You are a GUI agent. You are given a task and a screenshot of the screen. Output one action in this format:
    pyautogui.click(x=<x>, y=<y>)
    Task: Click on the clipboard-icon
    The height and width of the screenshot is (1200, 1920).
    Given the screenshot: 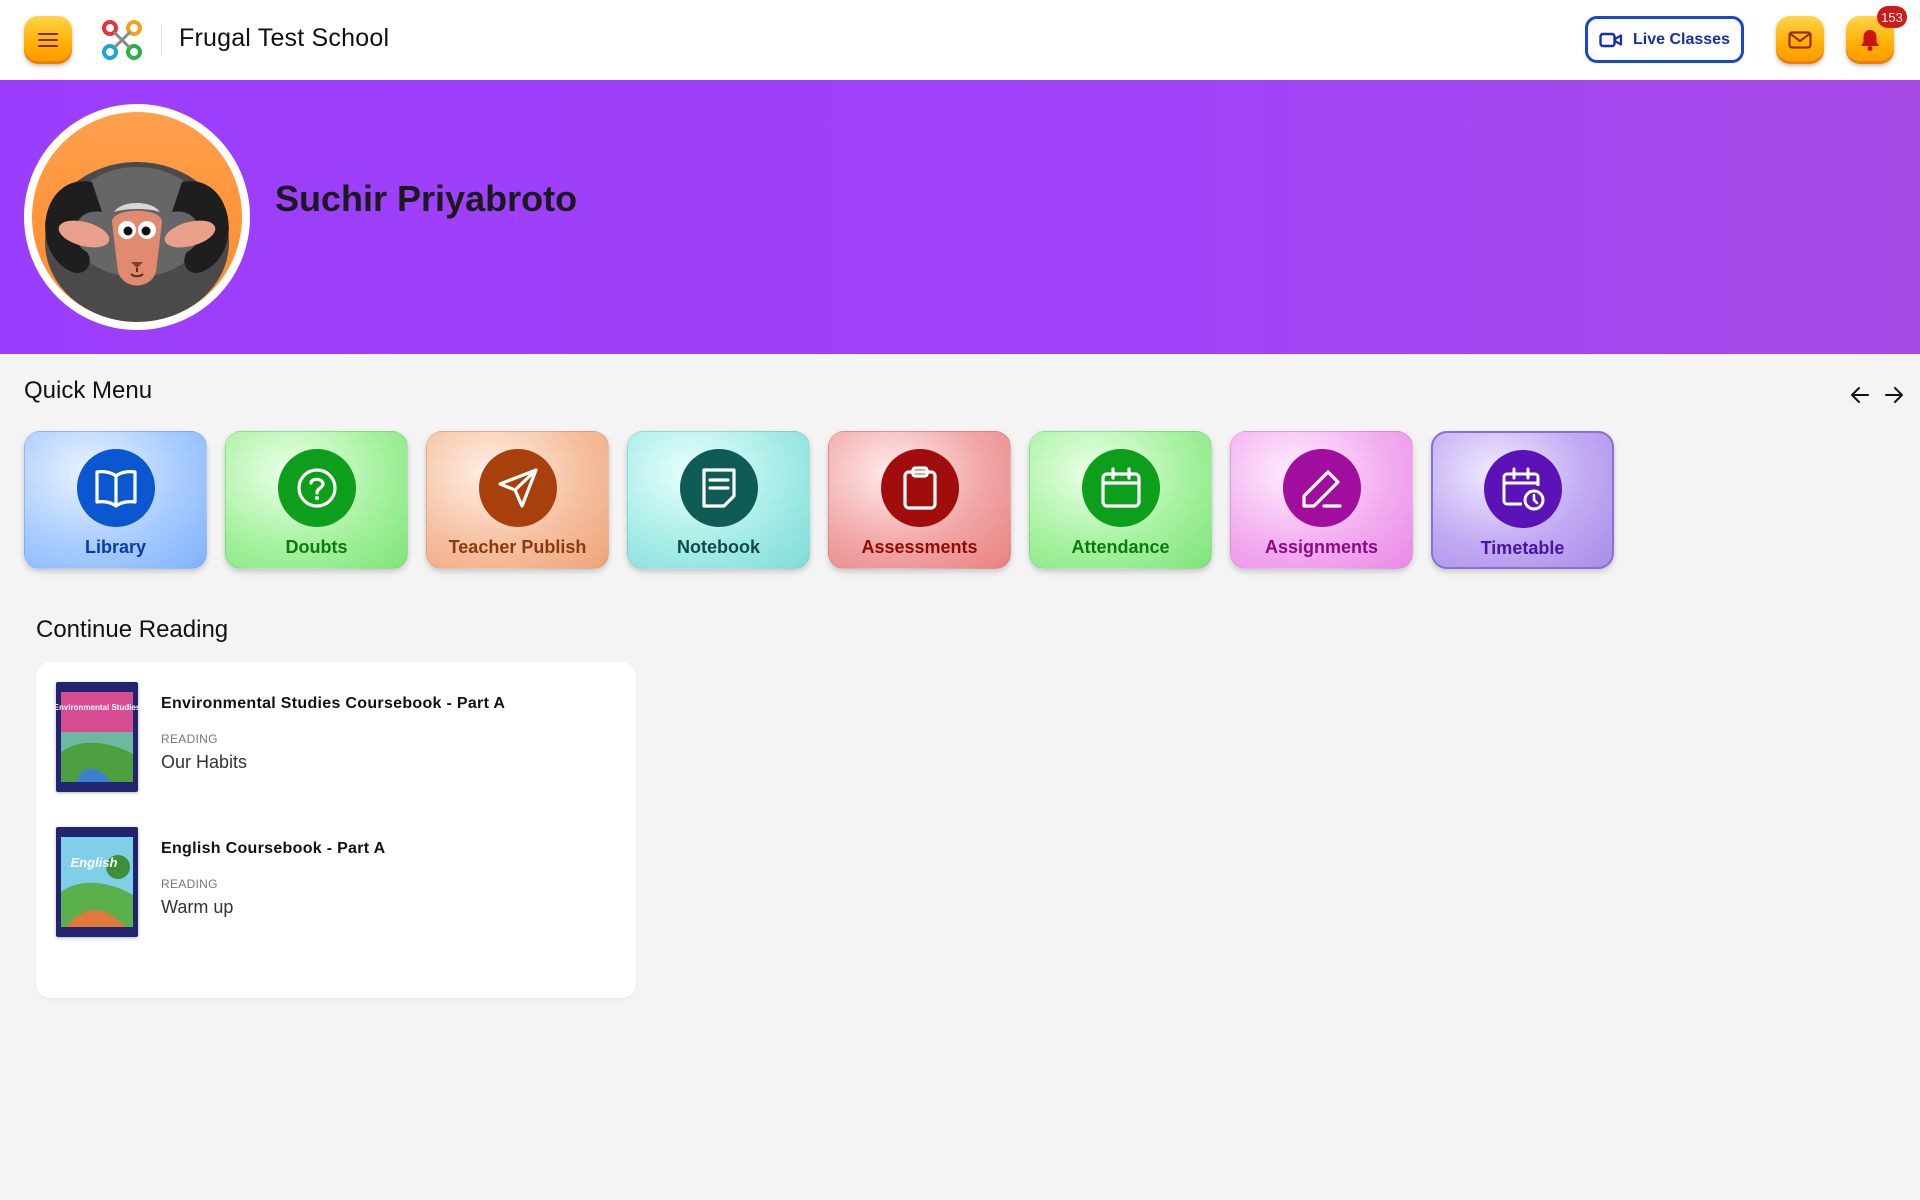 What is the action you would take?
    pyautogui.click(x=919, y=488)
    